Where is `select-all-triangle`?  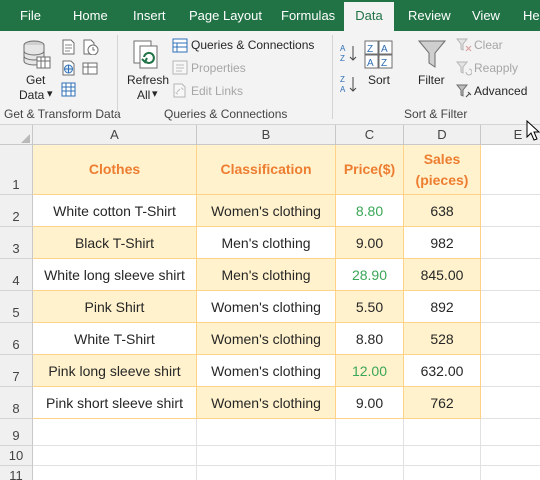
select-all-triangle is located at coordinates (25, 138).